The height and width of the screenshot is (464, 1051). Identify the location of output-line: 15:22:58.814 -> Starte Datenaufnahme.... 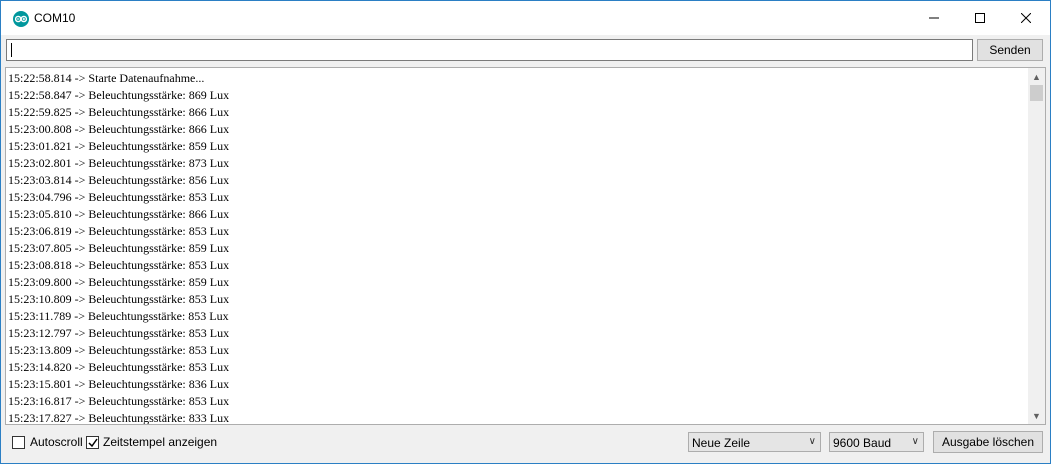
(106, 78).